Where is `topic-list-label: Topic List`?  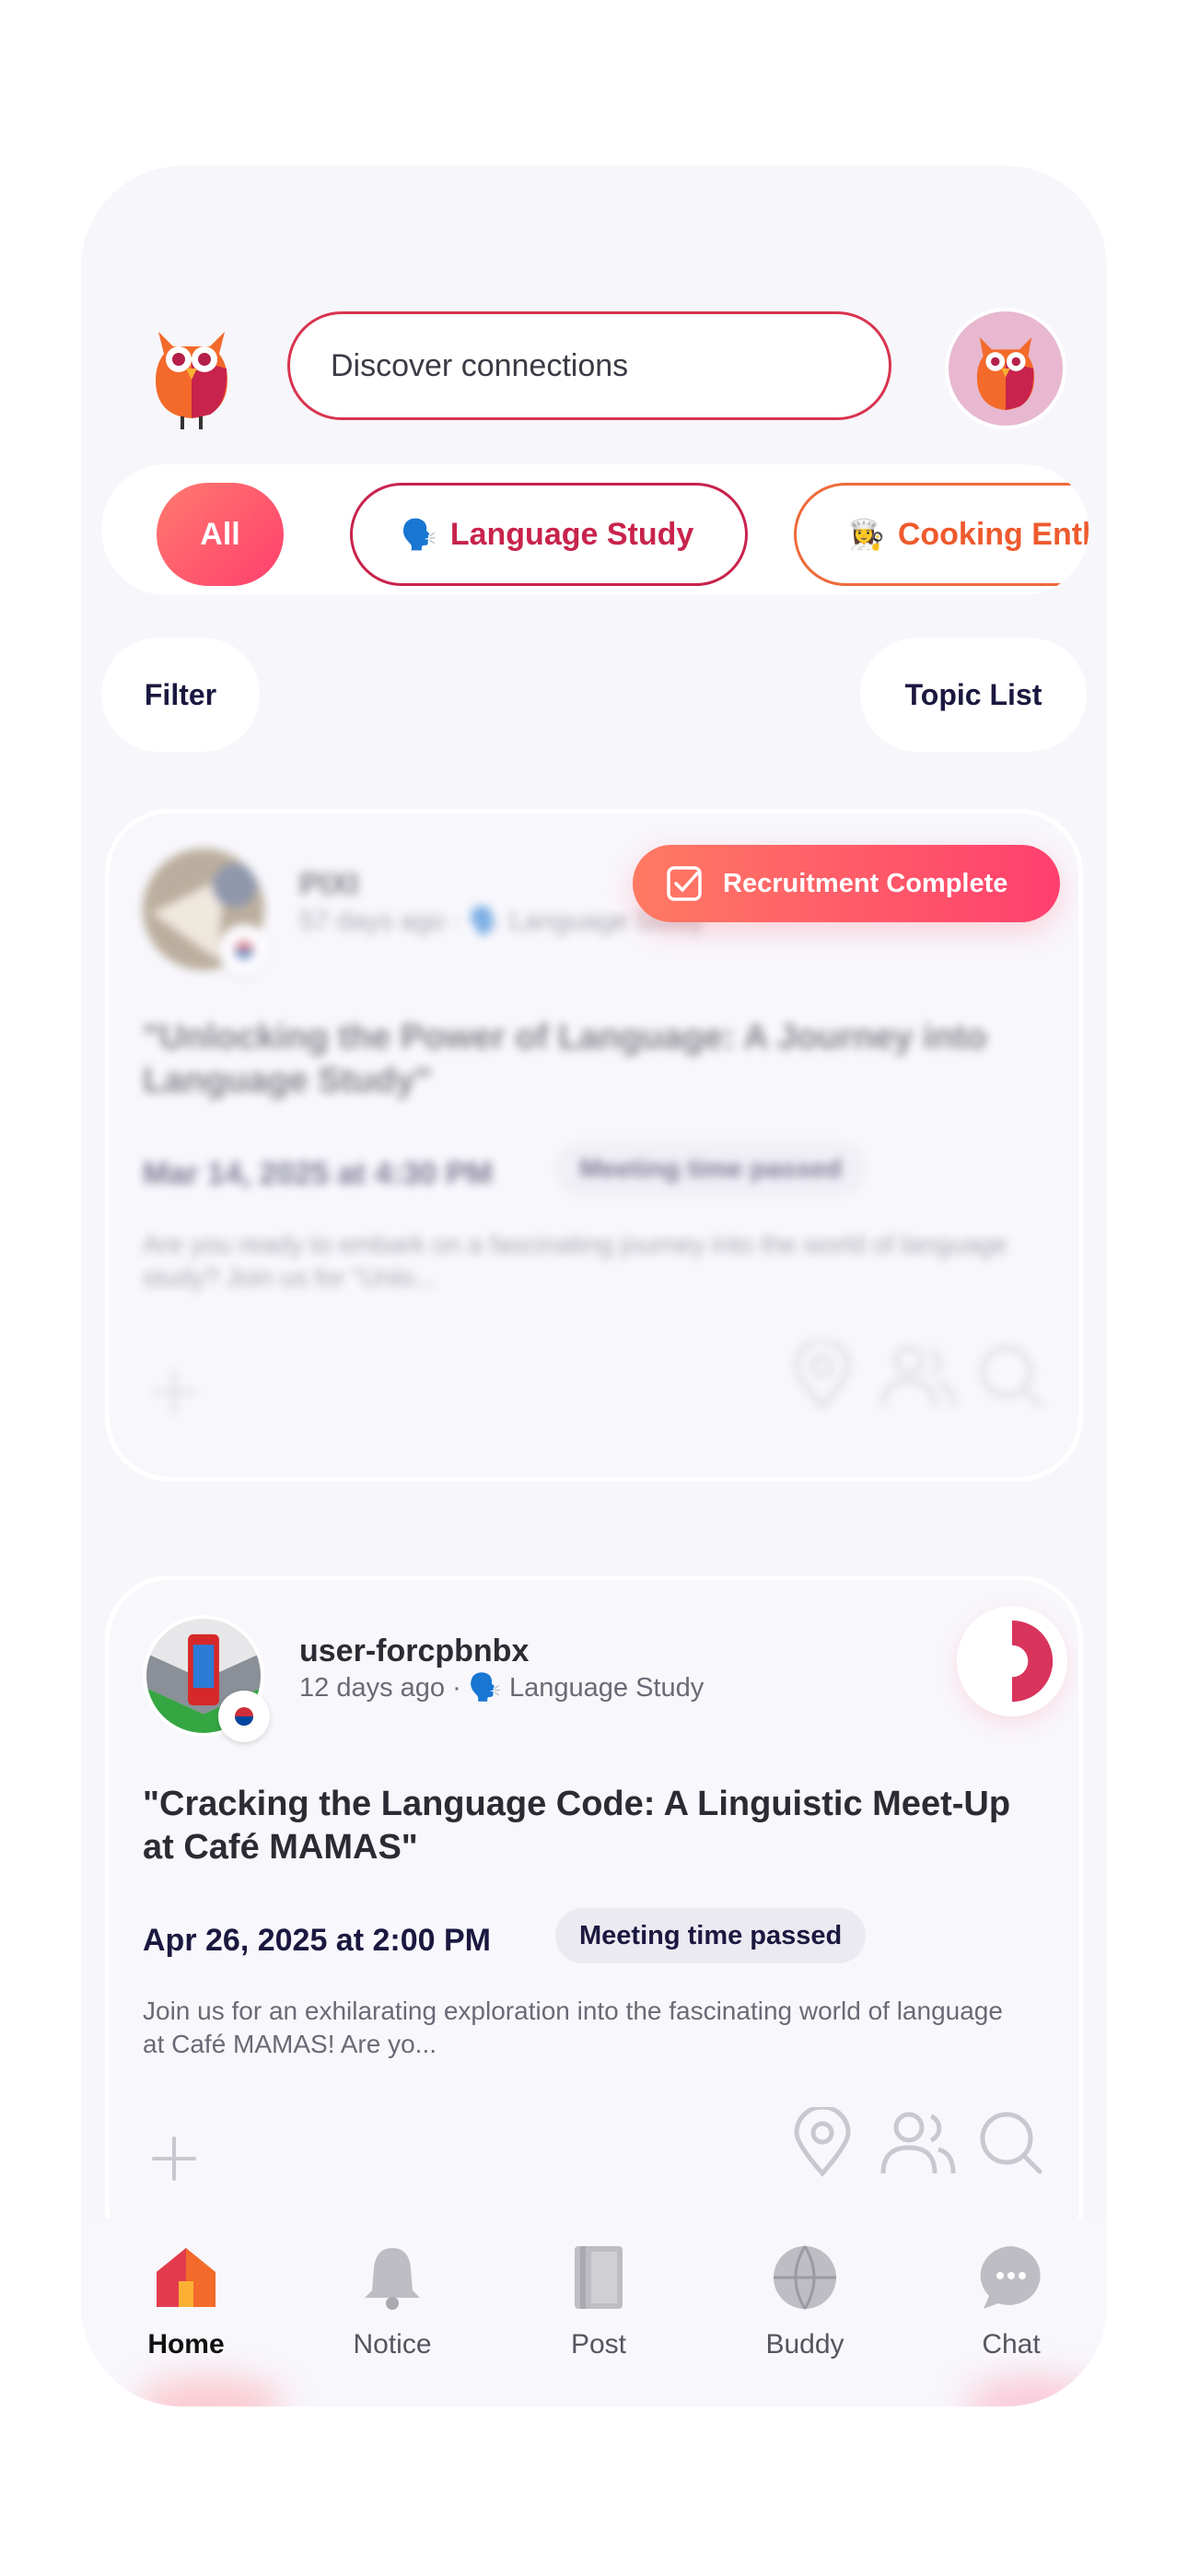
topic-list-label: Topic List is located at coordinates (973, 694).